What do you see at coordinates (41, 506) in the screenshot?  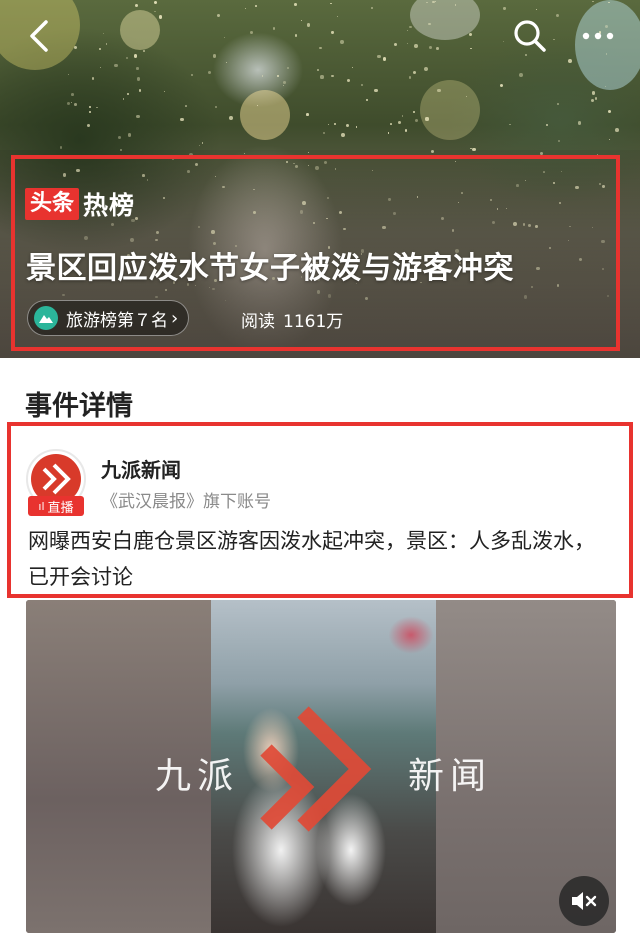 I see `live-signal-icon: ıl` at bounding box center [41, 506].